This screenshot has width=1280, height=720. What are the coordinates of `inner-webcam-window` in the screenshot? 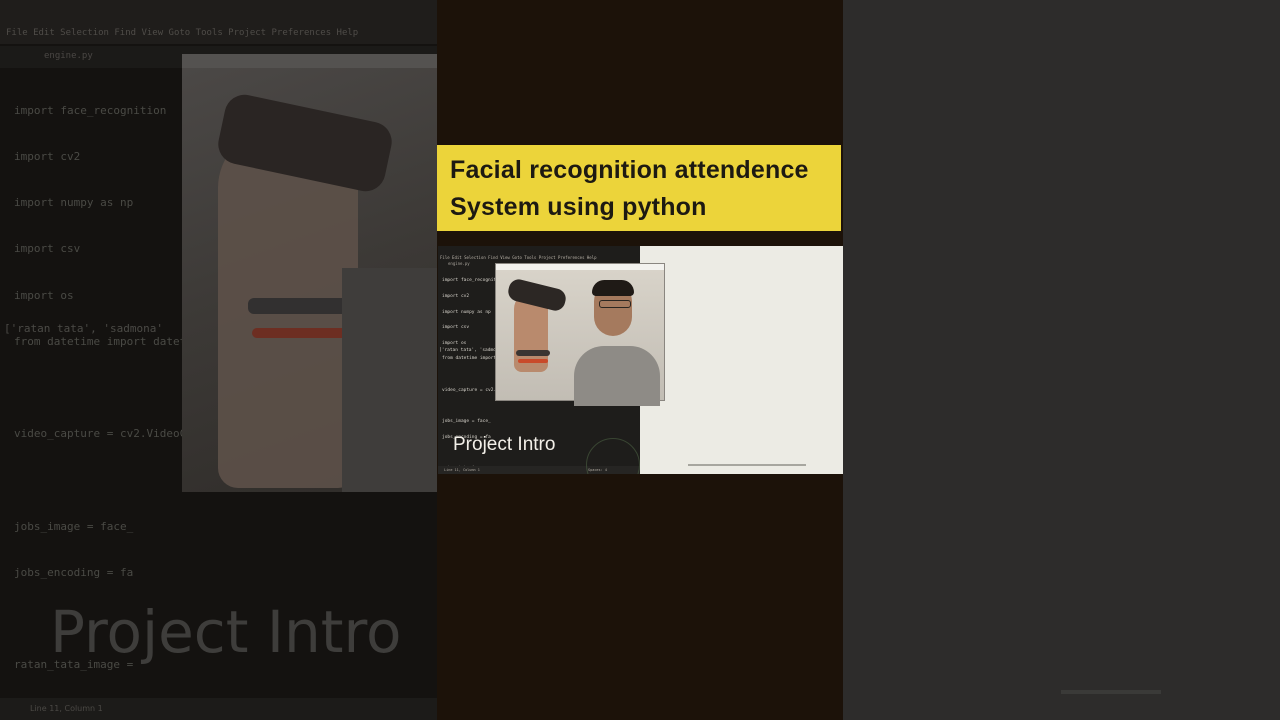 It's located at (580, 334).